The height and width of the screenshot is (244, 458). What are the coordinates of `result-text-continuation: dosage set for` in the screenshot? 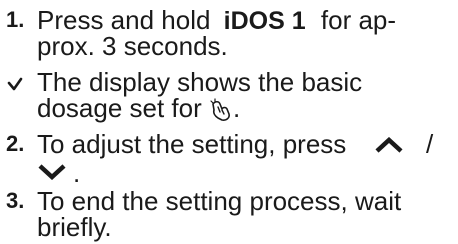 It's located at (123, 108).